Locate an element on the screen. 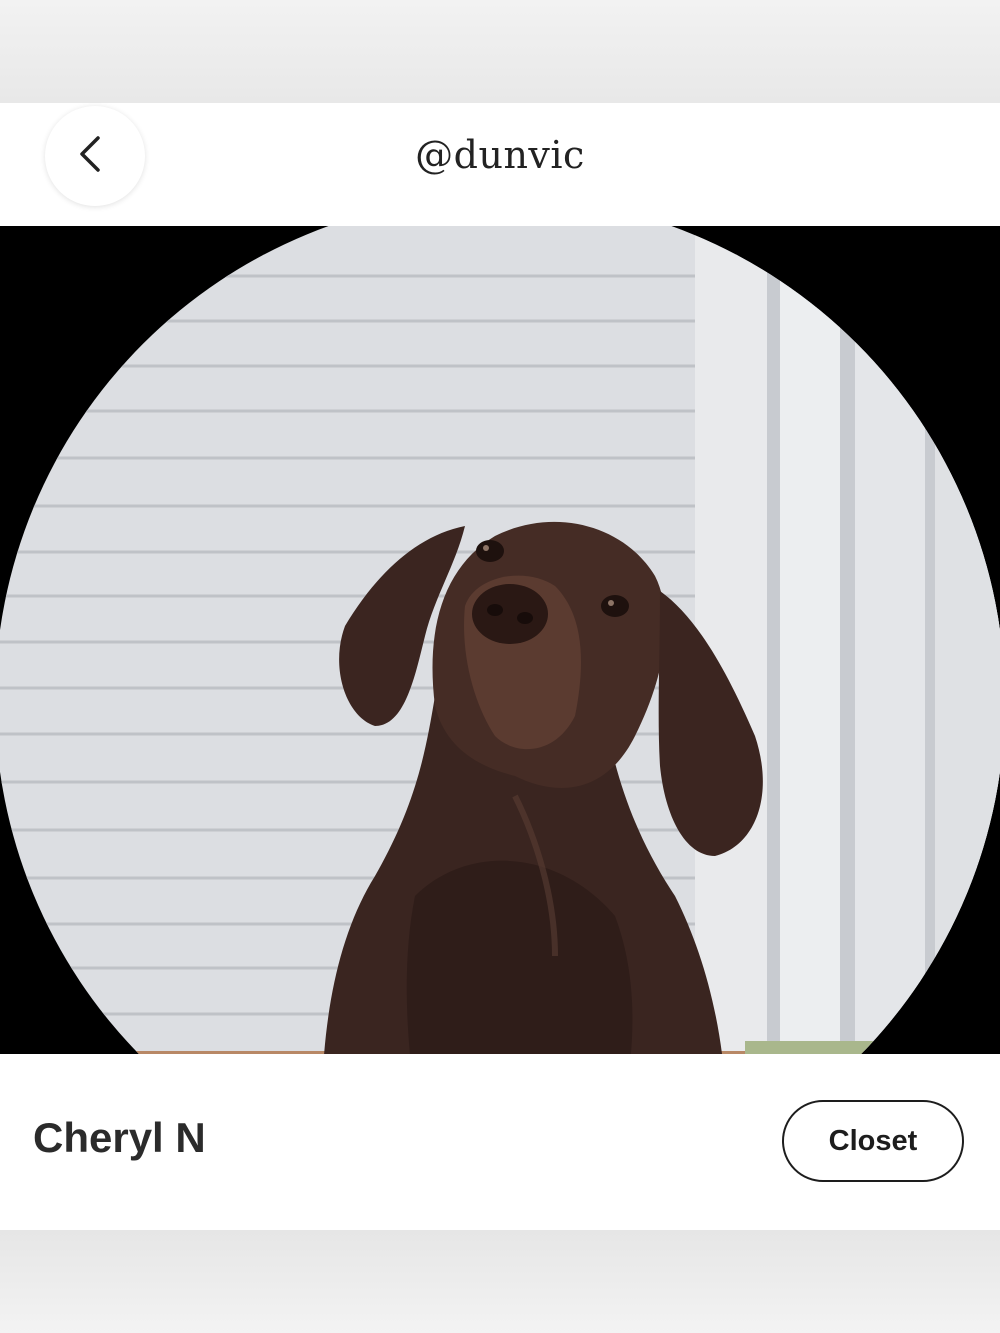  profile-name: Cheryl N is located at coordinates (119, 1137).